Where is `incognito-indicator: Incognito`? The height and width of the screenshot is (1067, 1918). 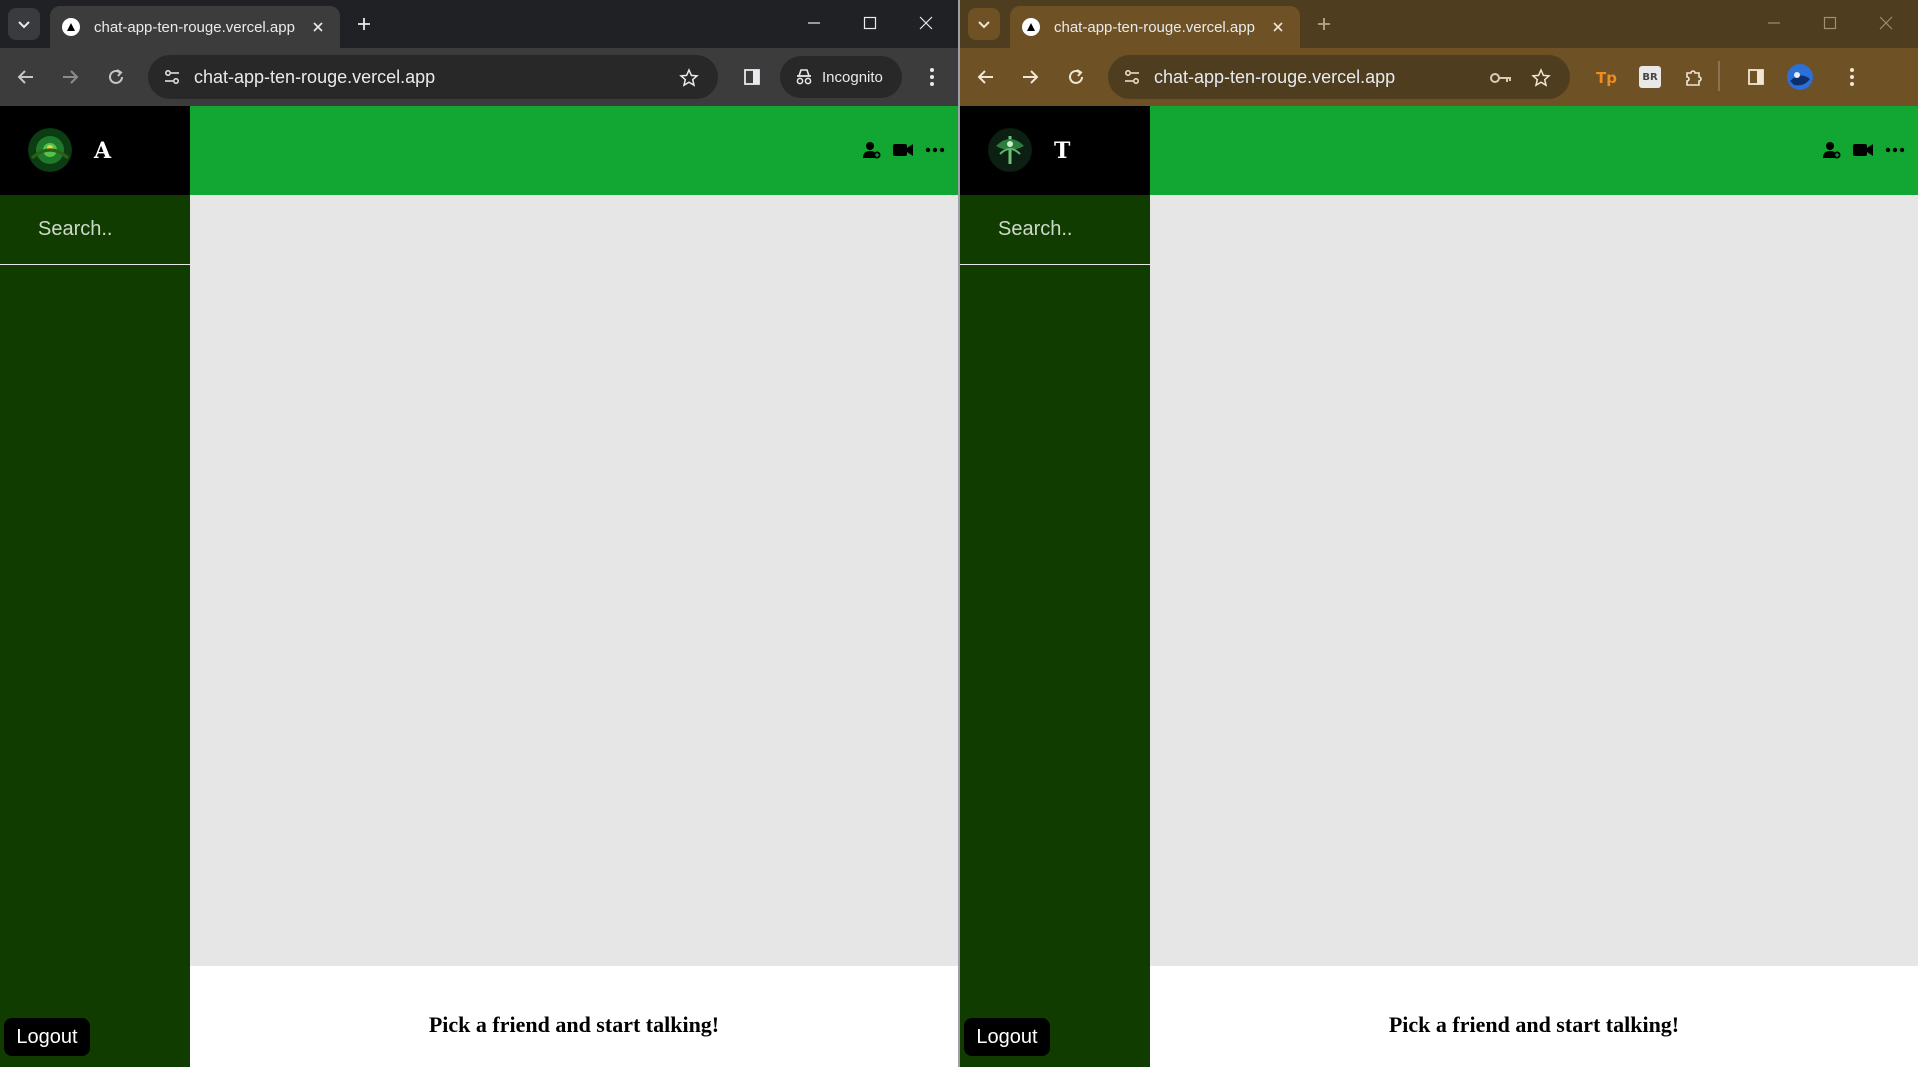
incognito-indicator: Incognito is located at coordinates (841, 77).